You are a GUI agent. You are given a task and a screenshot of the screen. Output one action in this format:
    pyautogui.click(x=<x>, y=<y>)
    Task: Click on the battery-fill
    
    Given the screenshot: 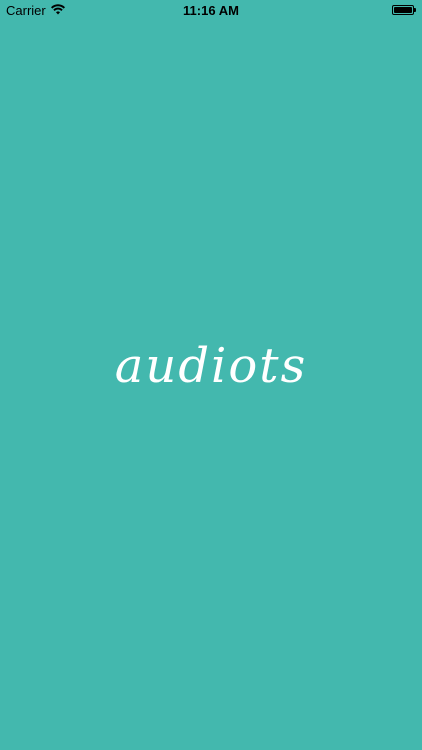 What is the action you would take?
    pyautogui.click(x=403, y=10)
    